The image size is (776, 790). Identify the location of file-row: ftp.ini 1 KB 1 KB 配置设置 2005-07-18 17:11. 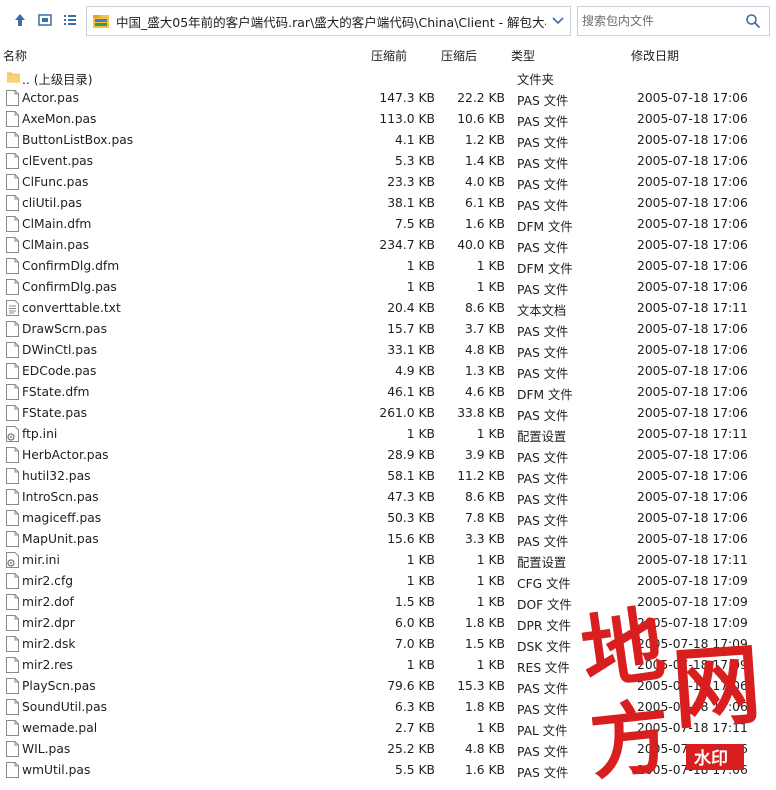
(388, 434).